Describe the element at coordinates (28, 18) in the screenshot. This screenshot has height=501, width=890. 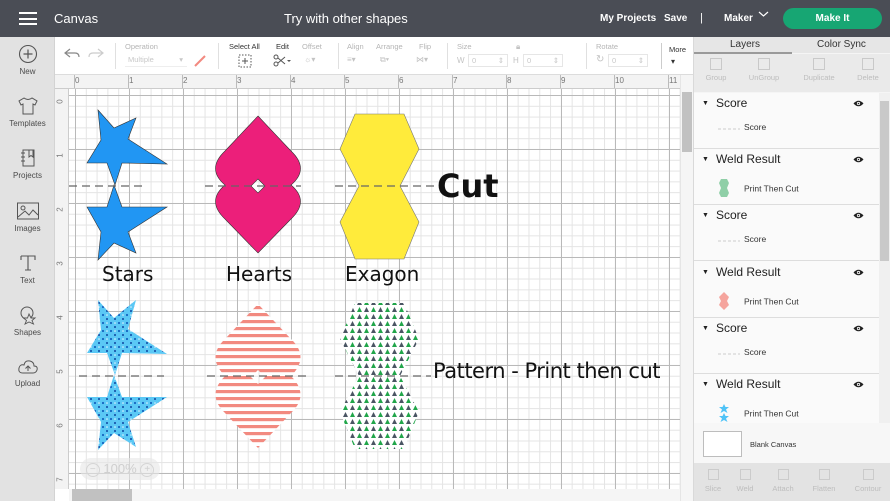
I see `hamburger-menu-icon` at that location.